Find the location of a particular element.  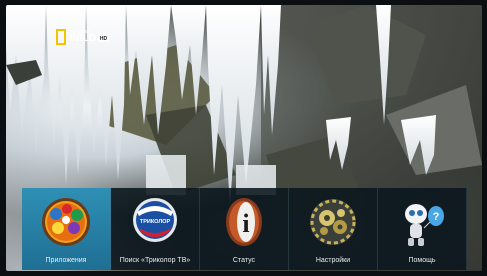

info-glyph: i is located at coordinates (245, 223).